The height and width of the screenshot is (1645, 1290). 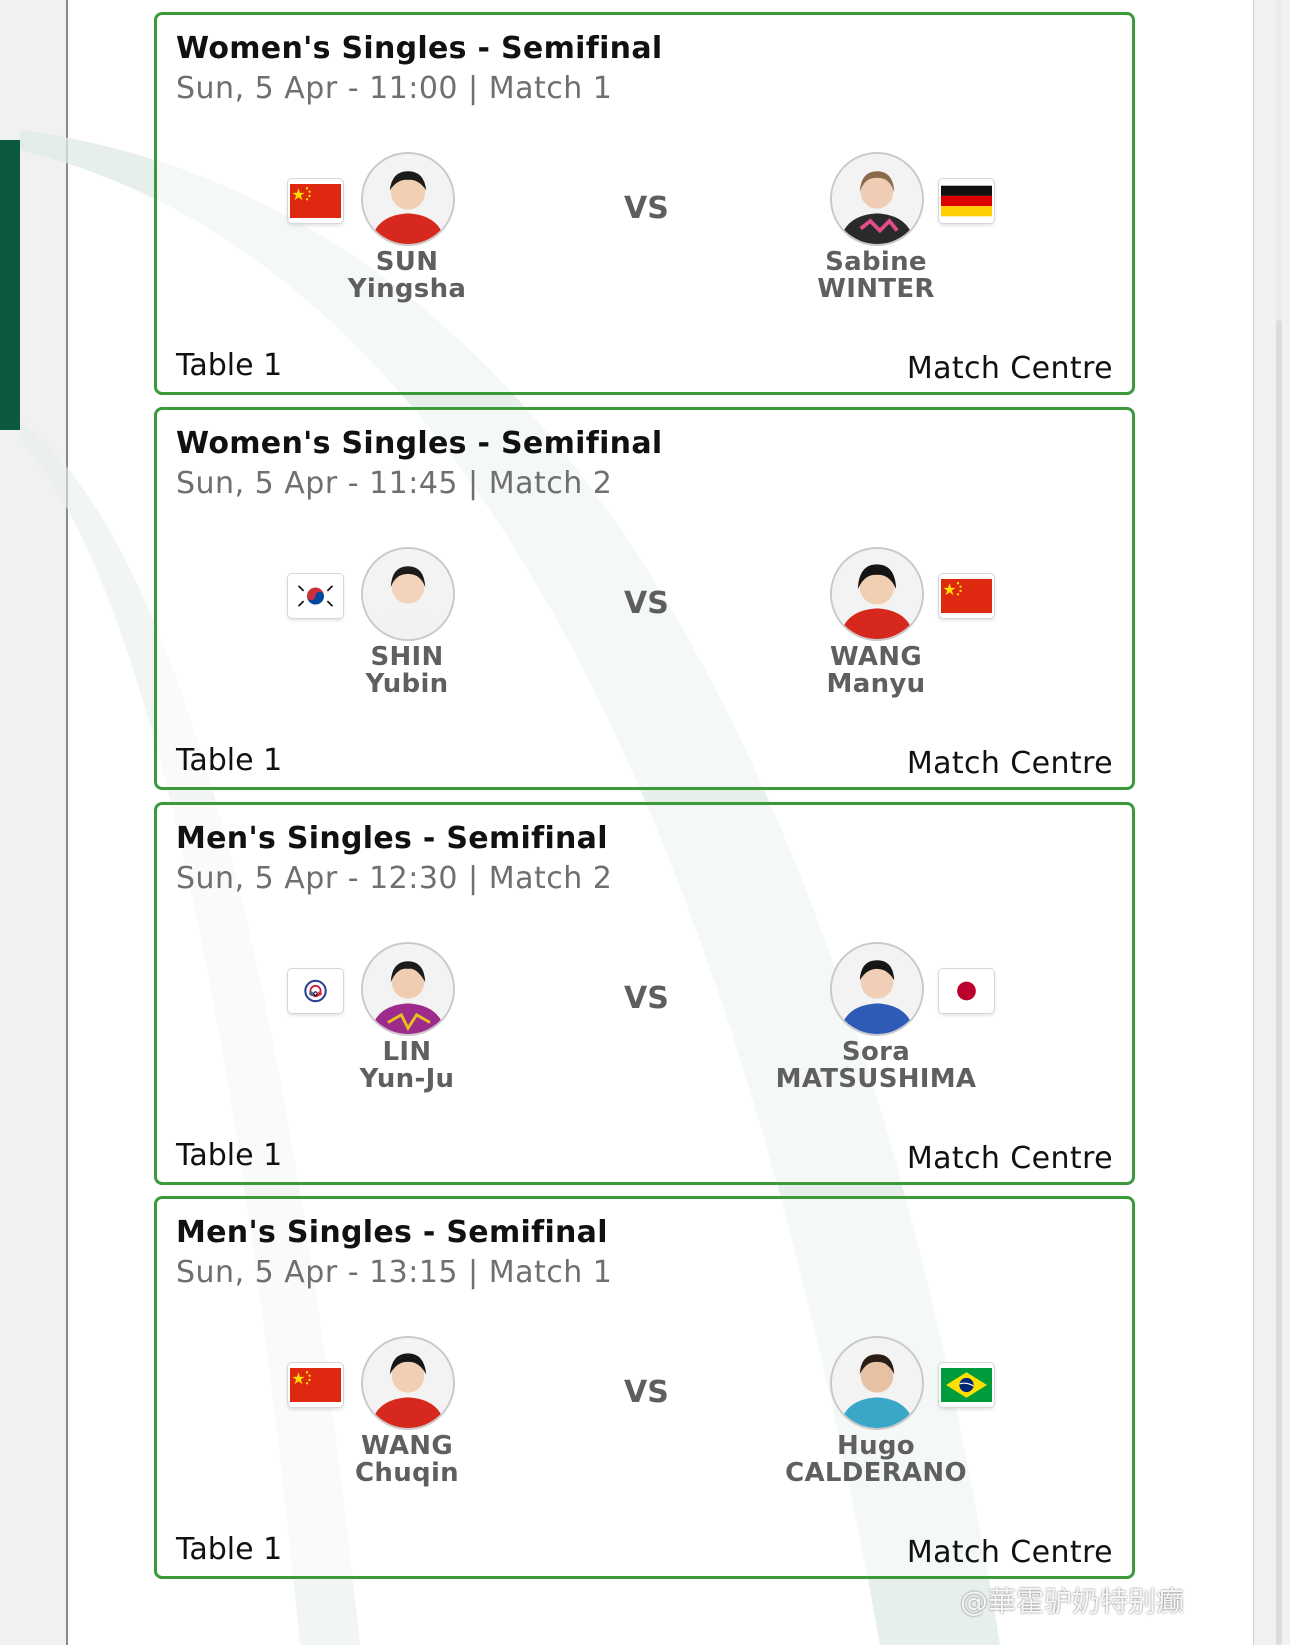 I want to click on player-name-left: SUN Yingsha, so click(x=407, y=276).